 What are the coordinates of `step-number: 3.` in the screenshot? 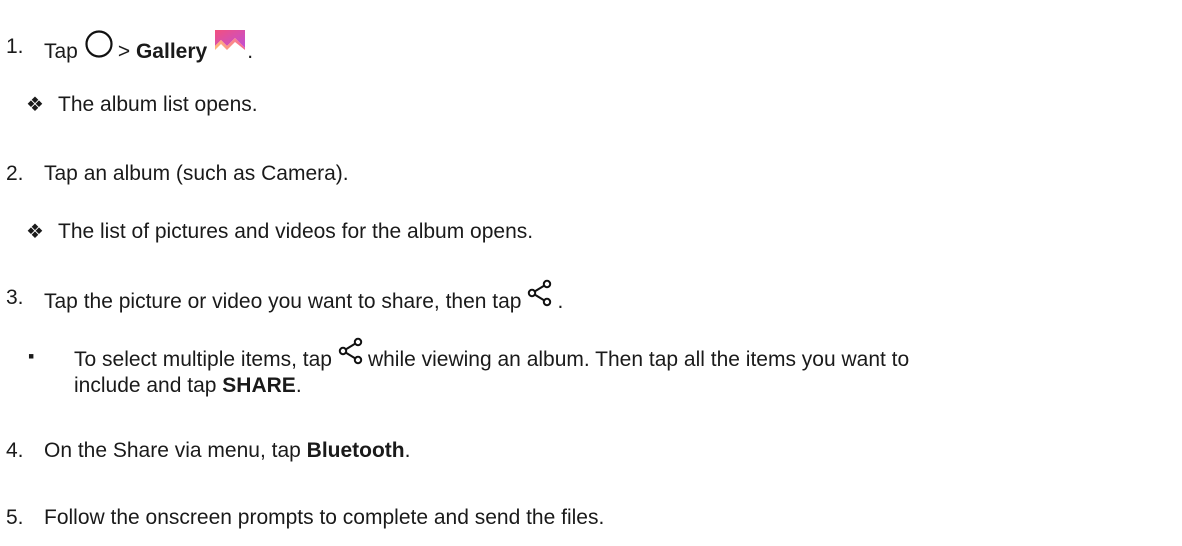 It's located at (15, 297).